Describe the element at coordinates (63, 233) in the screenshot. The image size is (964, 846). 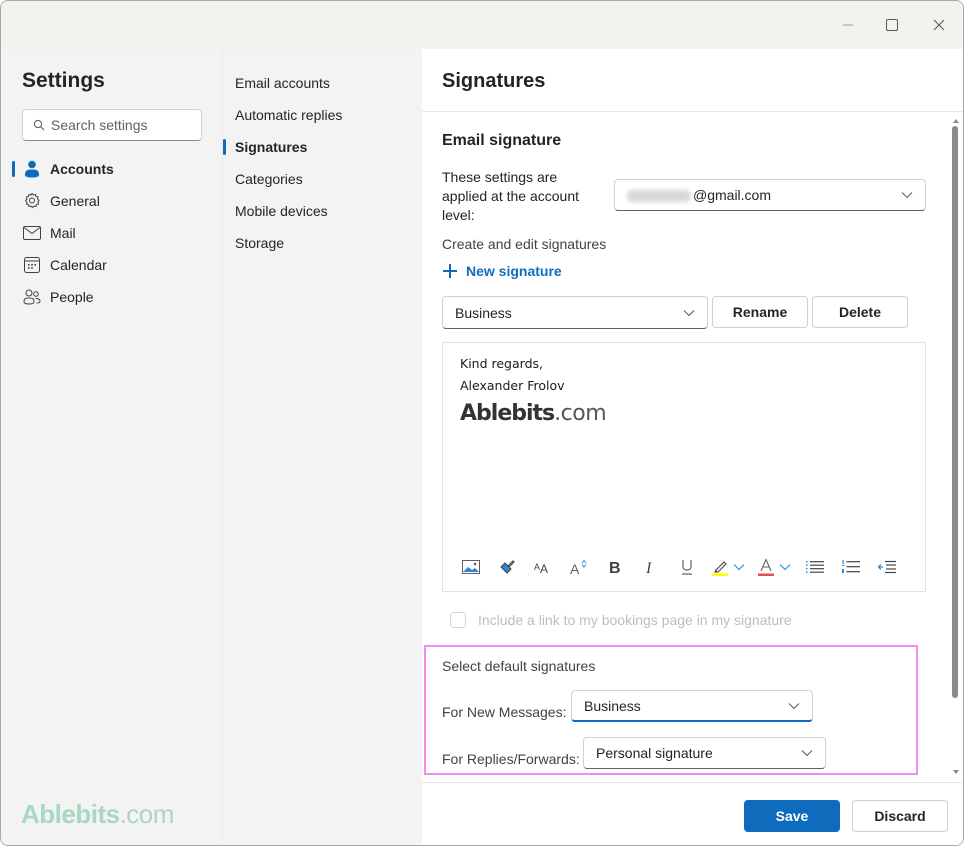
I see `sidebar-item-label: Mail` at that location.